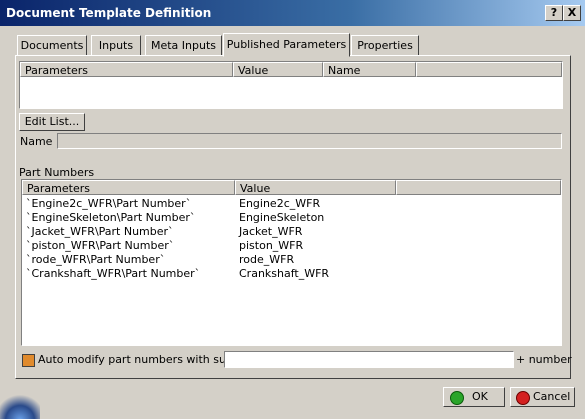  I want to click on row-parameter: `Jacket_WFR\Part Number`, so click(100, 231).